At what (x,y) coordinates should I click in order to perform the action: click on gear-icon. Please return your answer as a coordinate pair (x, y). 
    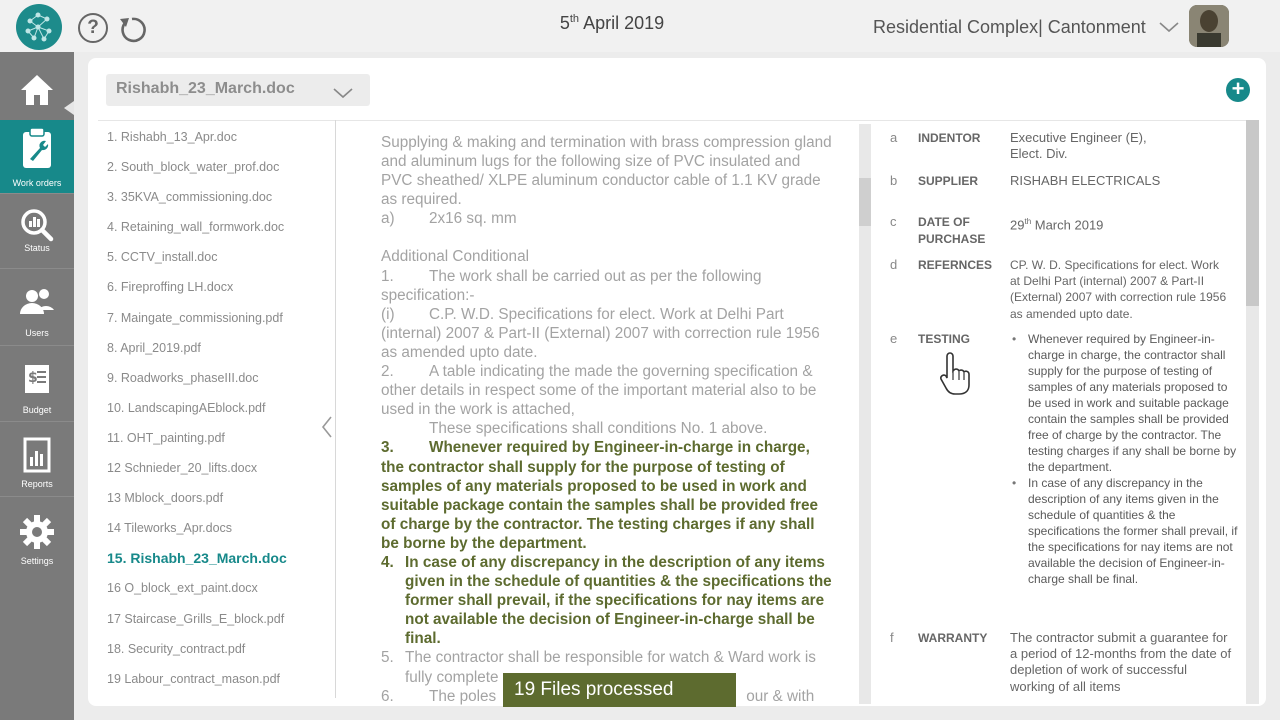
    Looking at the image, I should click on (37, 532).